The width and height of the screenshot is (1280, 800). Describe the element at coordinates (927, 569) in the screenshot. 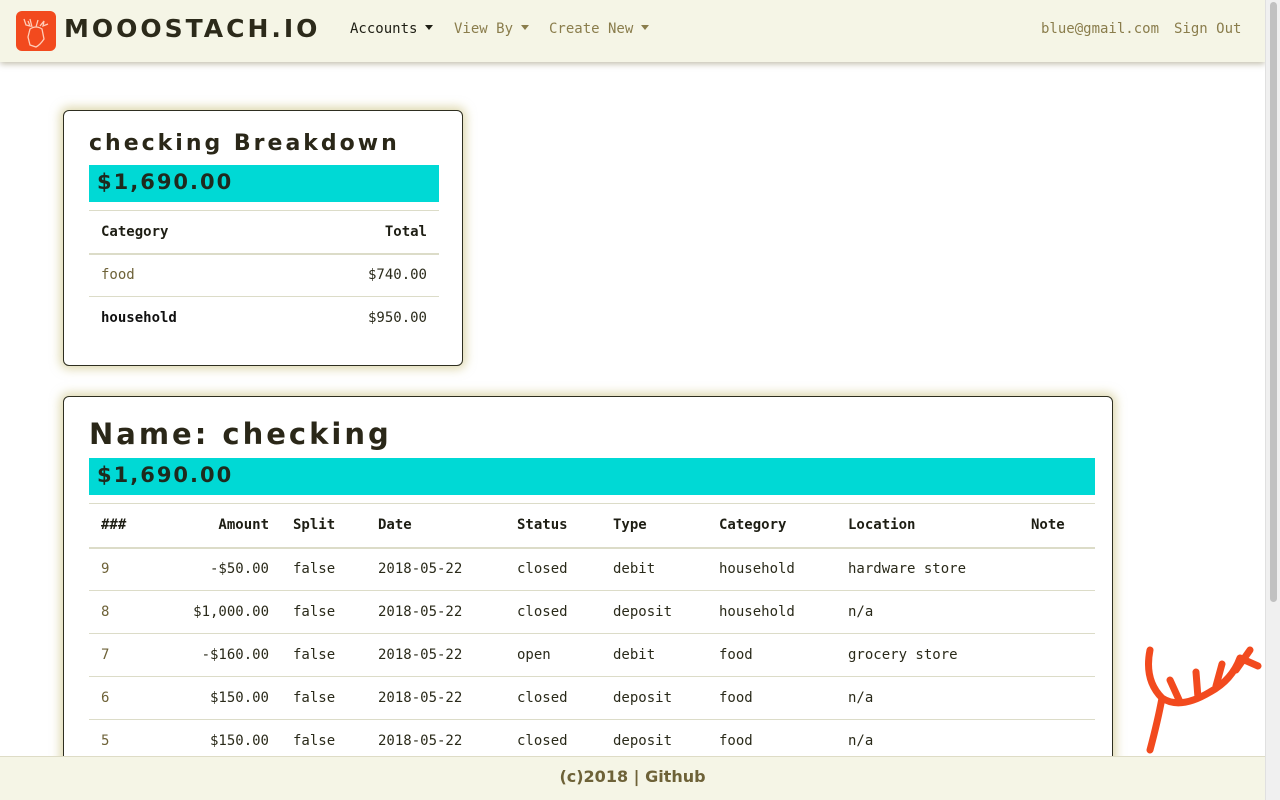

I see `transaction-location: hardware store` at that location.